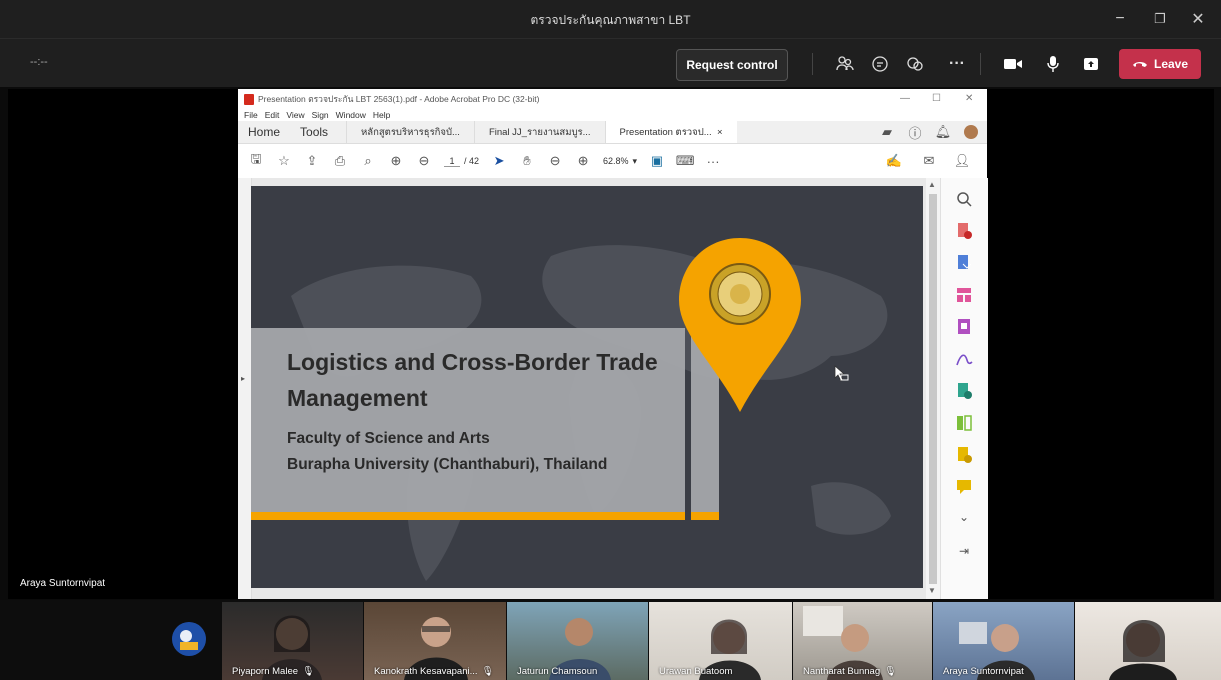 Image resolution: width=1221 pixels, height=680 pixels. What do you see at coordinates (557, 671) in the screenshot?
I see `participant-name: Jaturun Chamsoun` at bounding box center [557, 671].